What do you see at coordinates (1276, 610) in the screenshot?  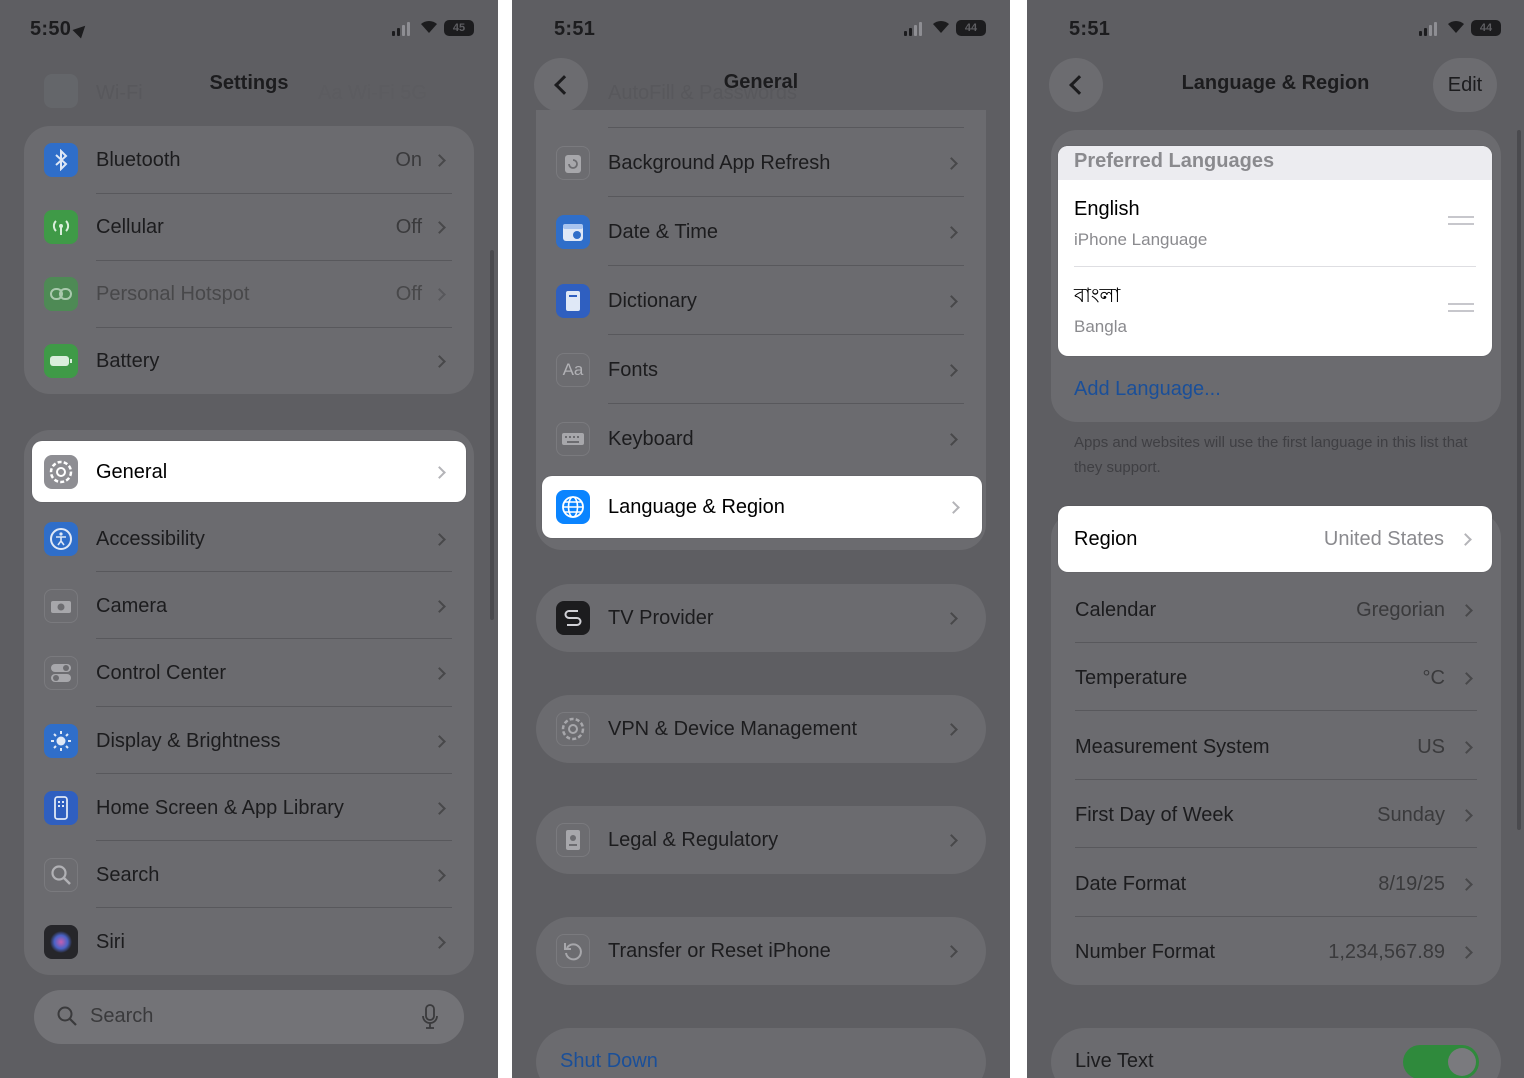 I see `settings-row-calendar: Calendar Gregorian` at bounding box center [1276, 610].